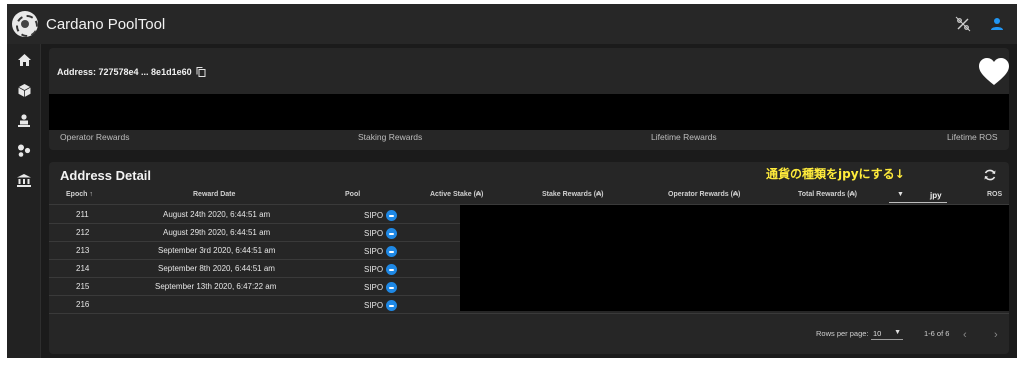 The image size is (1024, 366). Describe the element at coordinates (997, 24) in the screenshot. I see `user-icon` at that location.